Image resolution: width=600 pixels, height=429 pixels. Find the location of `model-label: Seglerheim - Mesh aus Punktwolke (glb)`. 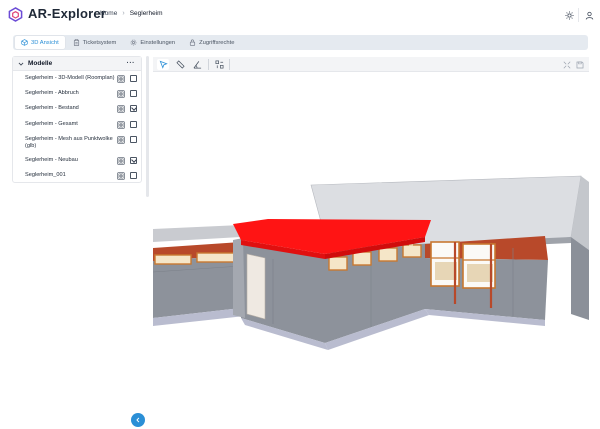

model-label: Seglerheim - Mesh aus Punktwolke (glb) is located at coordinates (69, 142).